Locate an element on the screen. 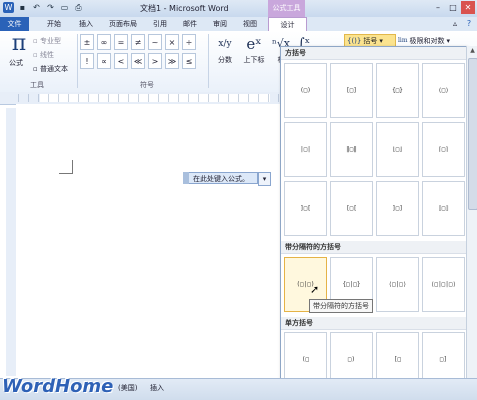  tooltip: 带分隔符的方括号 is located at coordinates (341, 306).